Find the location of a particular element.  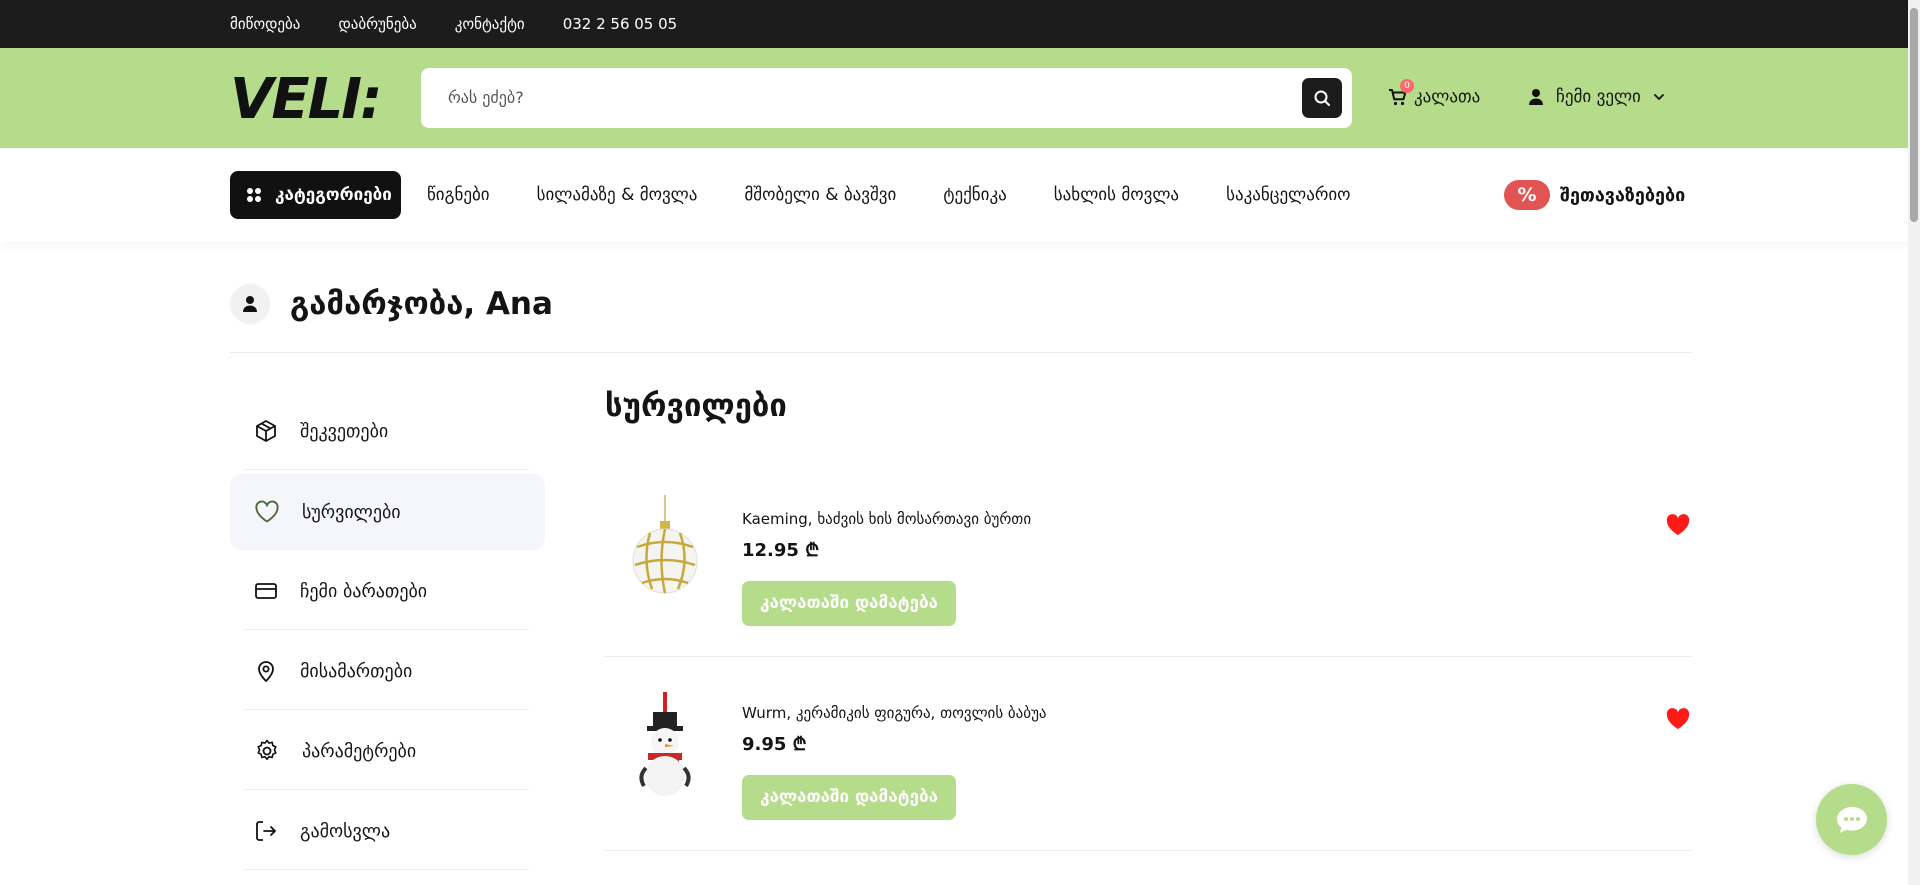

sidebar-item-settings: პარამეტრები is located at coordinates (387, 751).